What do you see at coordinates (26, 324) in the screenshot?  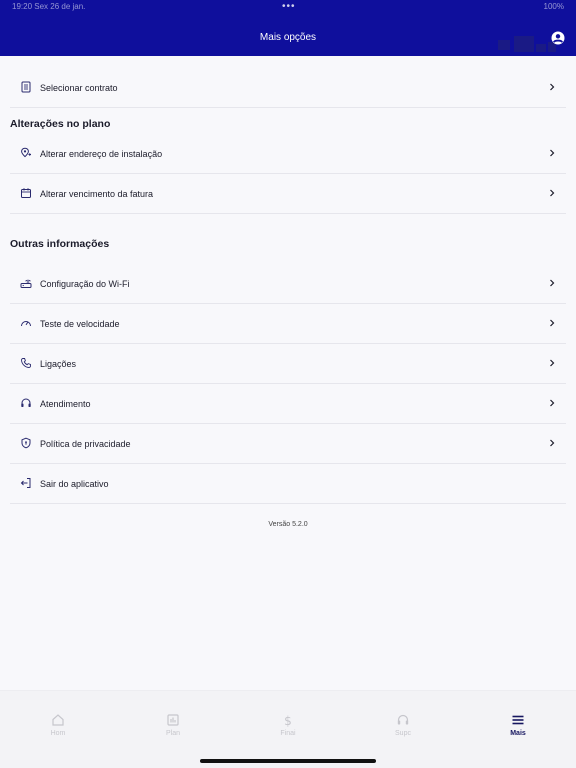 I see `speedometer-icon` at bounding box center [26, 324].